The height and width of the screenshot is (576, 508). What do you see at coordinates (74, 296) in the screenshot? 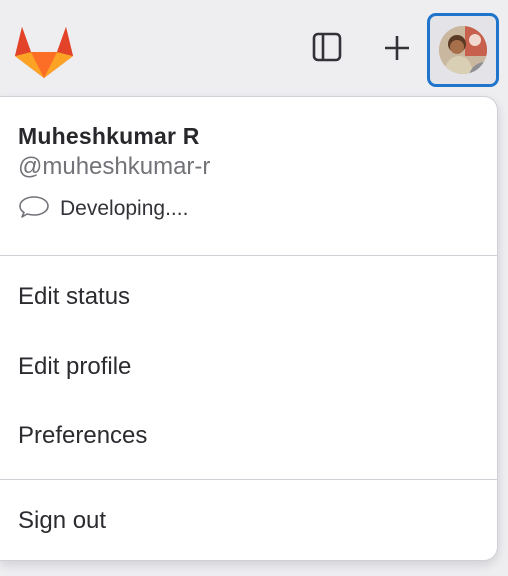
I see `menu-item-label: Edit status` at bounding box center [74, 296].